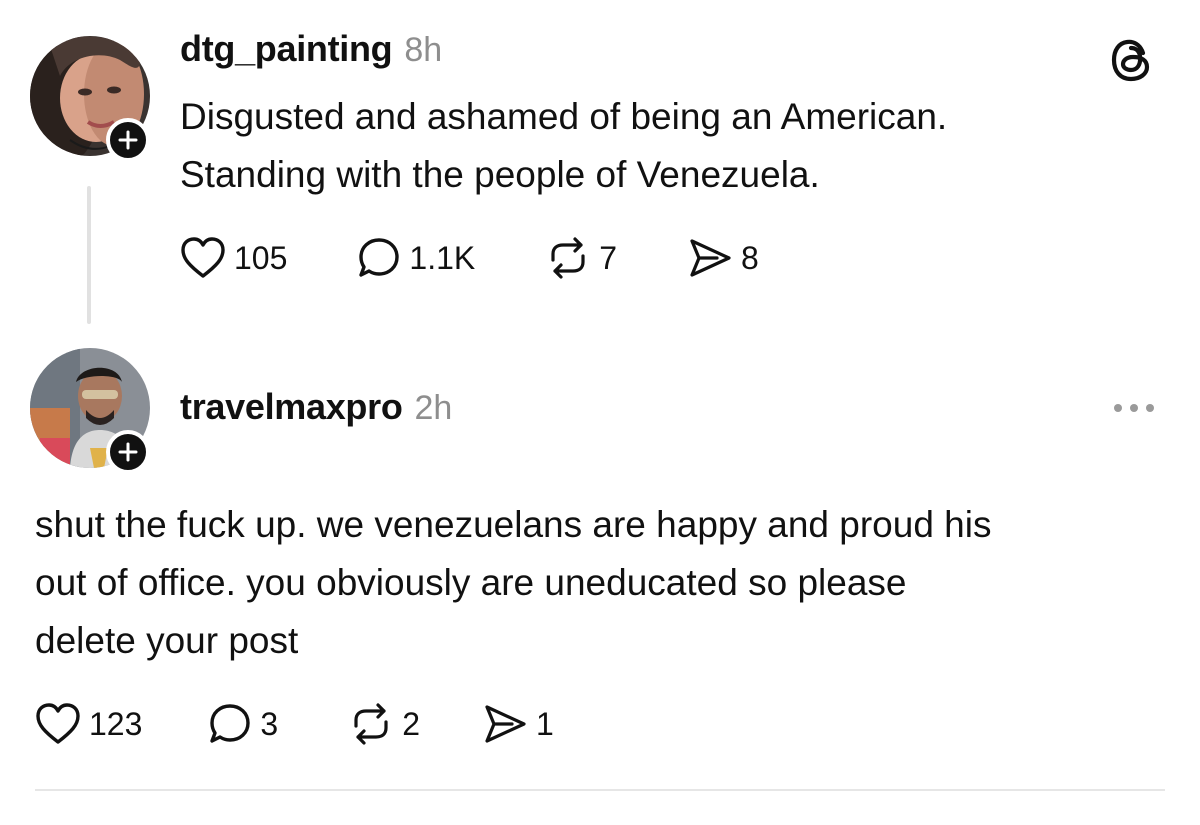  I want to click on reply-button: 3, so click(243, 724).